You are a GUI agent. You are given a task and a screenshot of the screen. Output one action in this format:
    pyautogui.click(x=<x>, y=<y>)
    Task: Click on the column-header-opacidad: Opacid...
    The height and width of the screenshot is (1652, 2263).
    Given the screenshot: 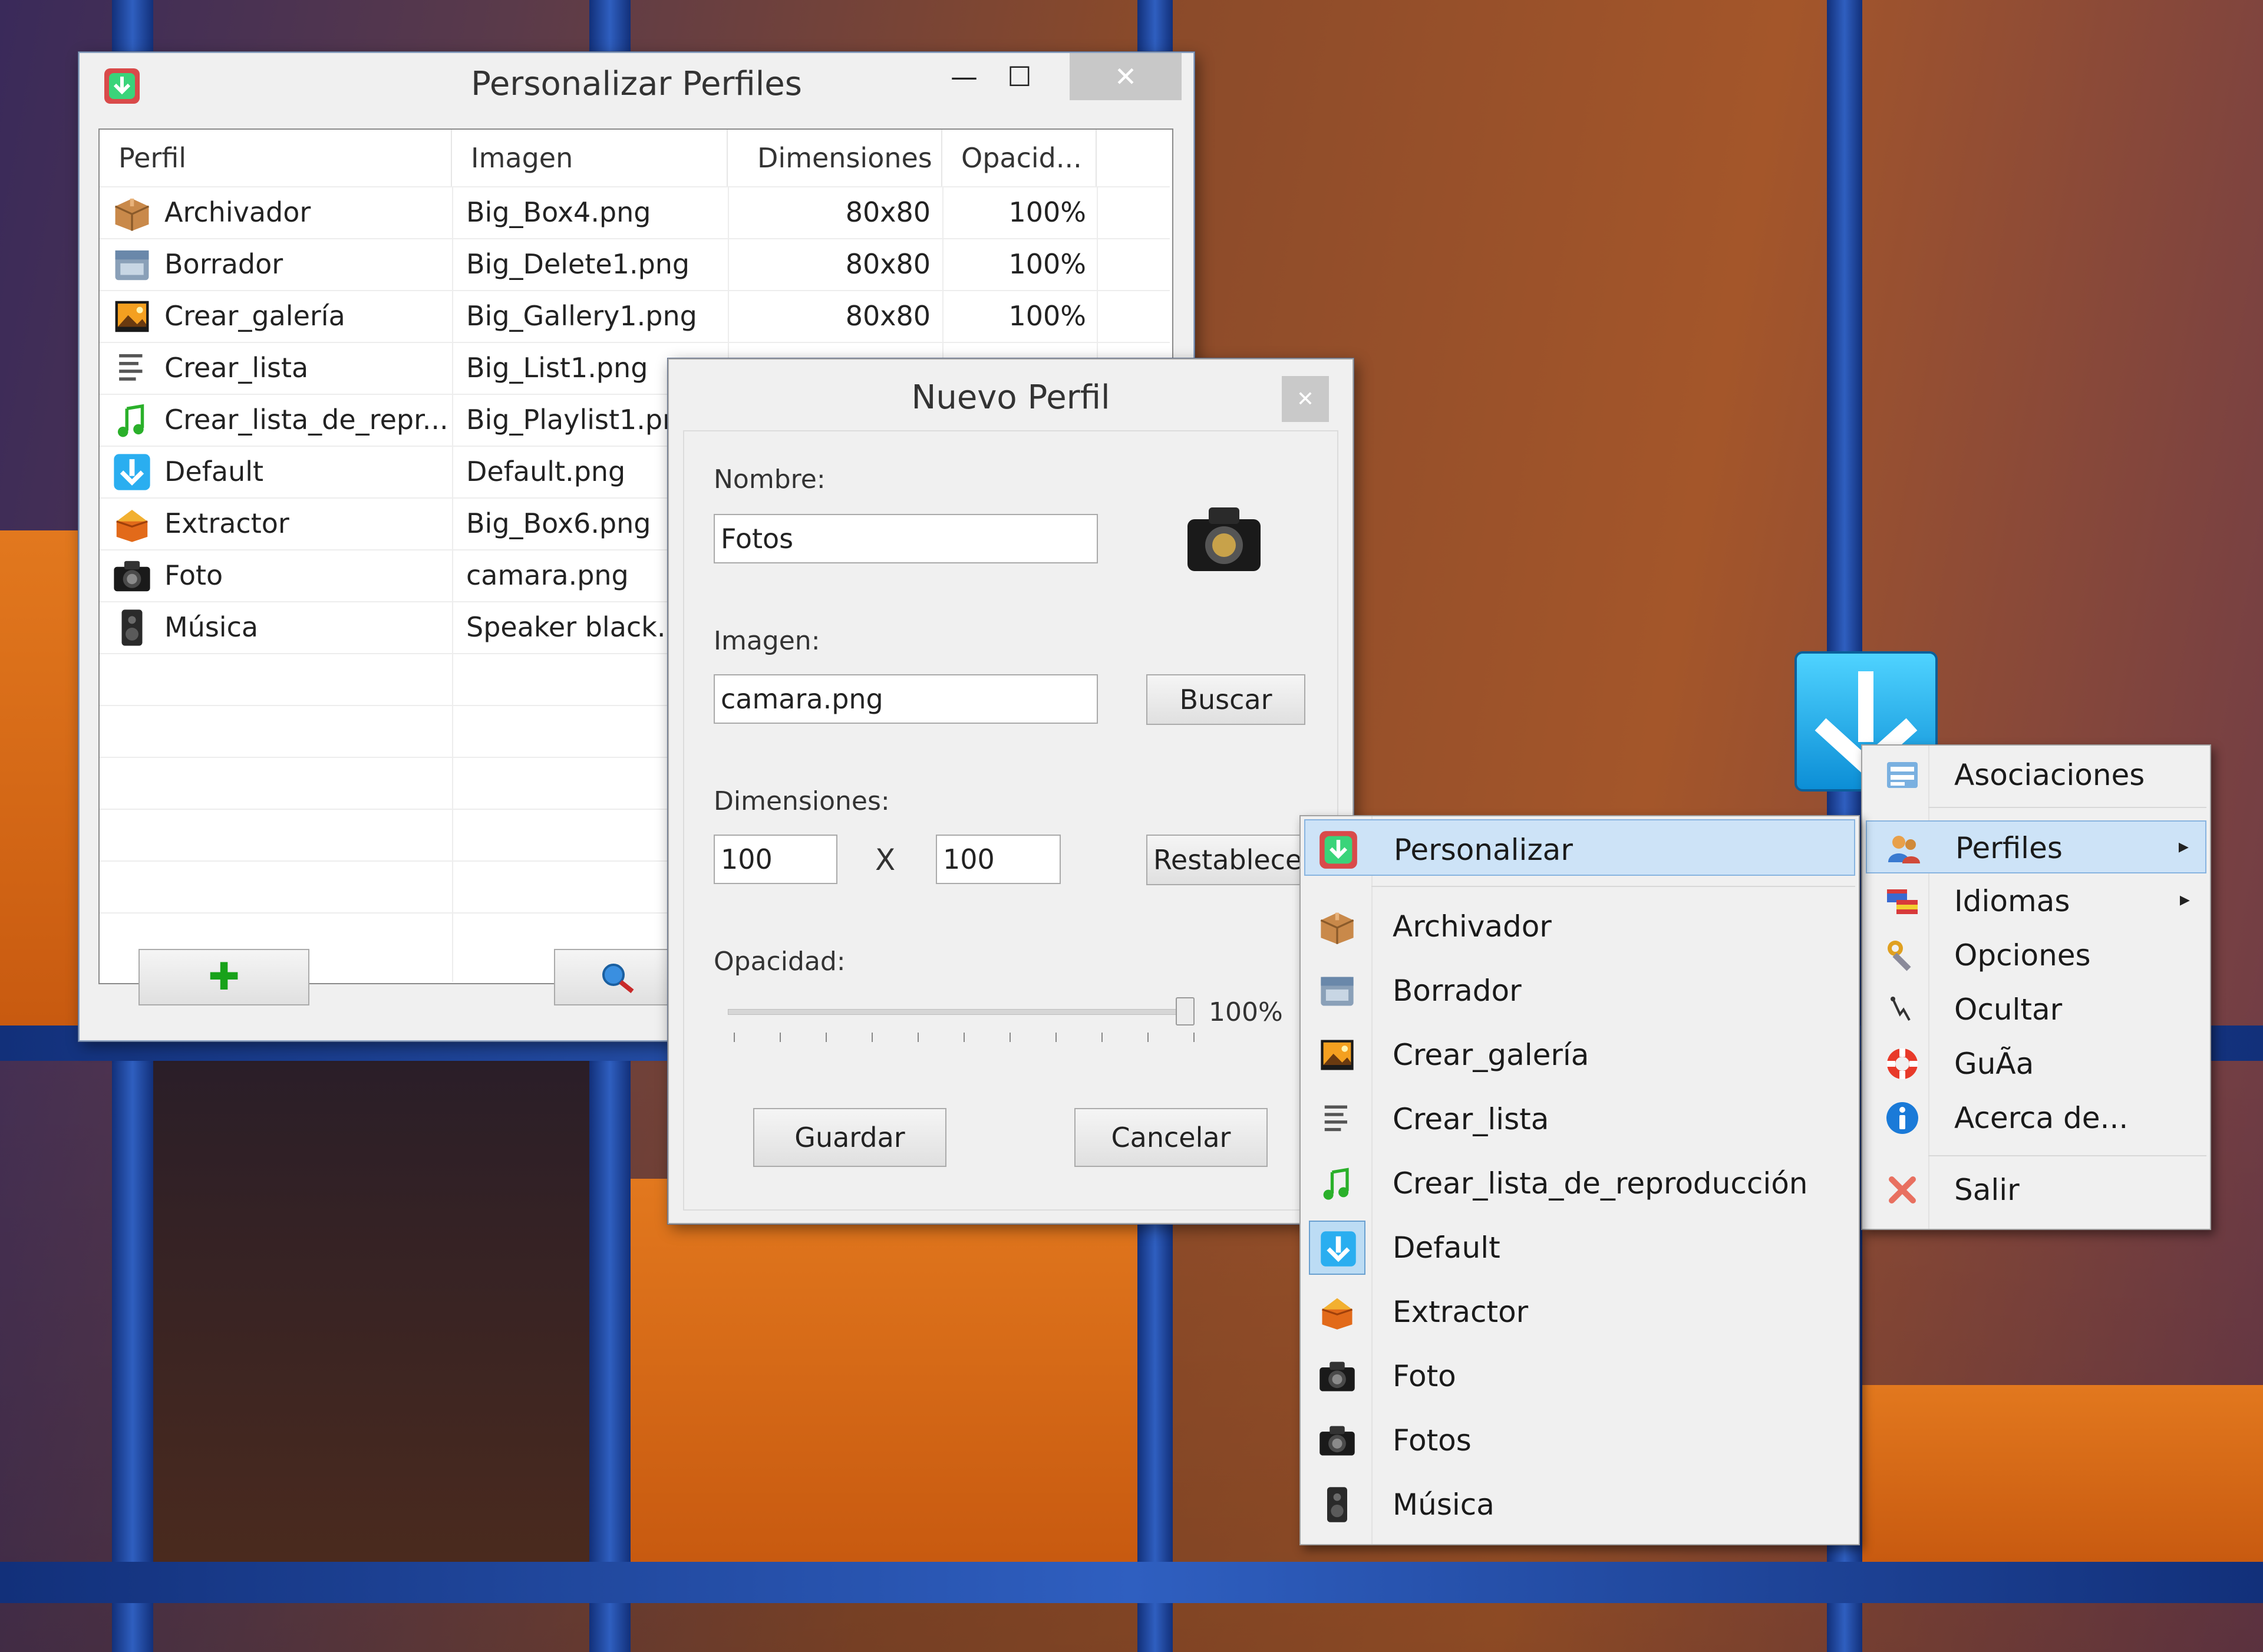 What is the action you would take?
    pyautogui.click(x=1019, y=158)
    